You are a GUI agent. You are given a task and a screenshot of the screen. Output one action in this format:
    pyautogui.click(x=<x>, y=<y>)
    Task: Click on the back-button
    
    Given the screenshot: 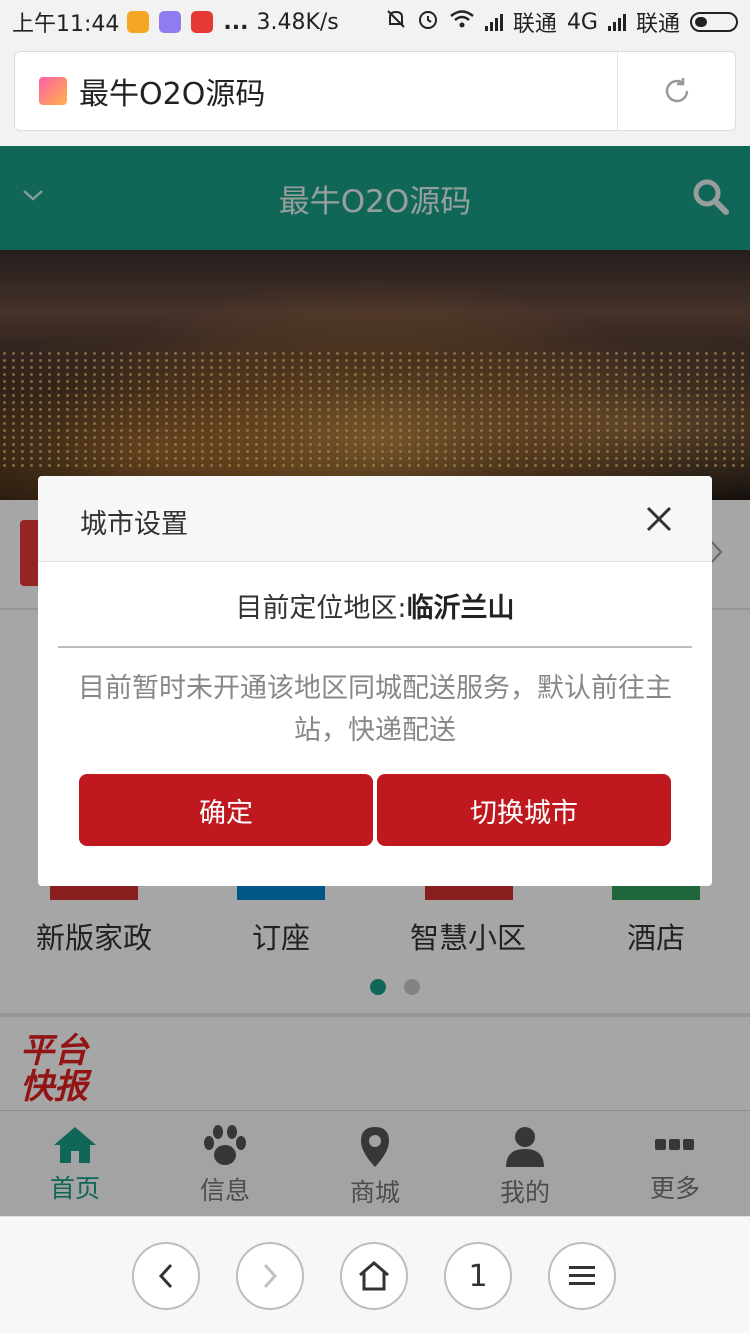 What is the action you would take?
    pyautogui.click(x=166, y=1276)
    